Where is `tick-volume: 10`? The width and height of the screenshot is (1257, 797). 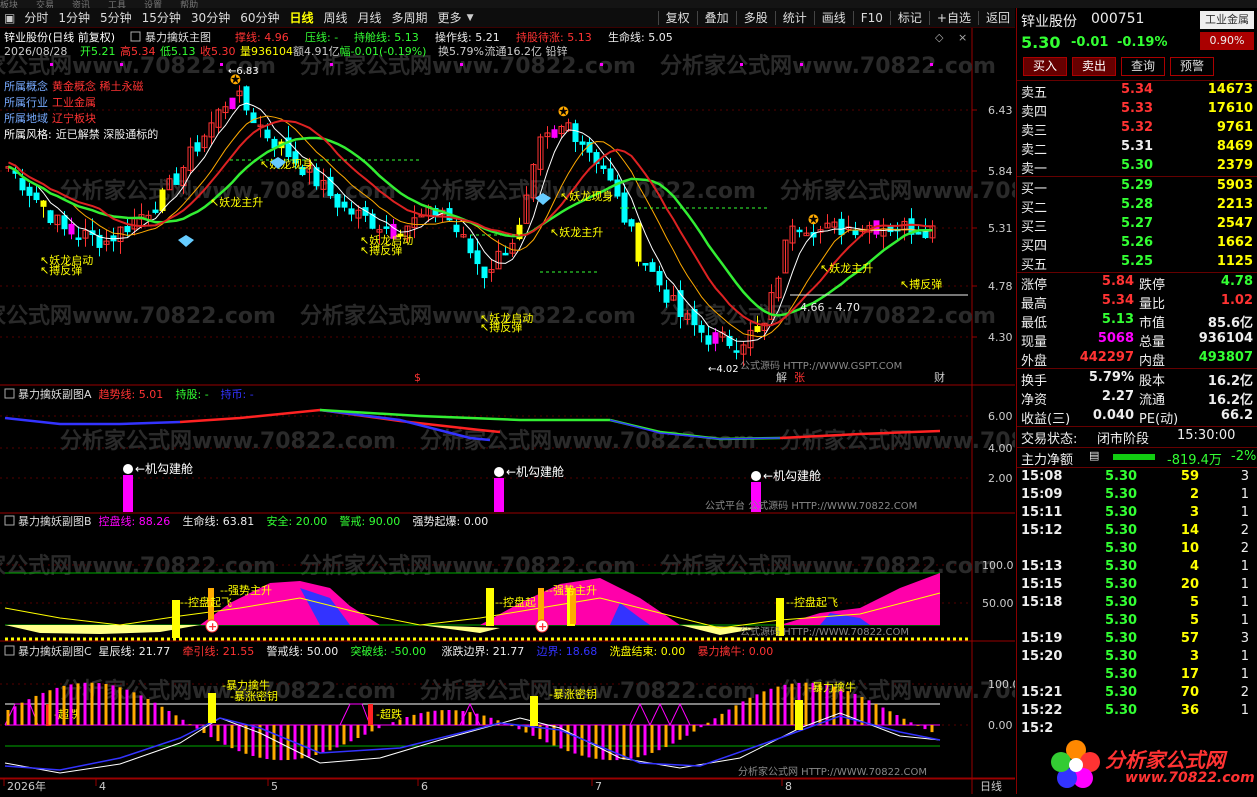
tick-volume: 10 is located at coordinates (1189, 548).